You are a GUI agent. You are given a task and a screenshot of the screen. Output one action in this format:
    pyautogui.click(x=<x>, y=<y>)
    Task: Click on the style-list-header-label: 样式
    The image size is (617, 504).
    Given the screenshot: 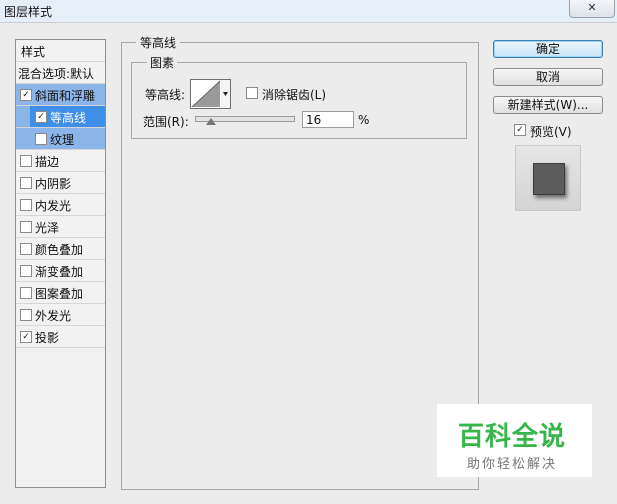 What is the action you would take?
    pyautogui.click(x=33, y=52)
    